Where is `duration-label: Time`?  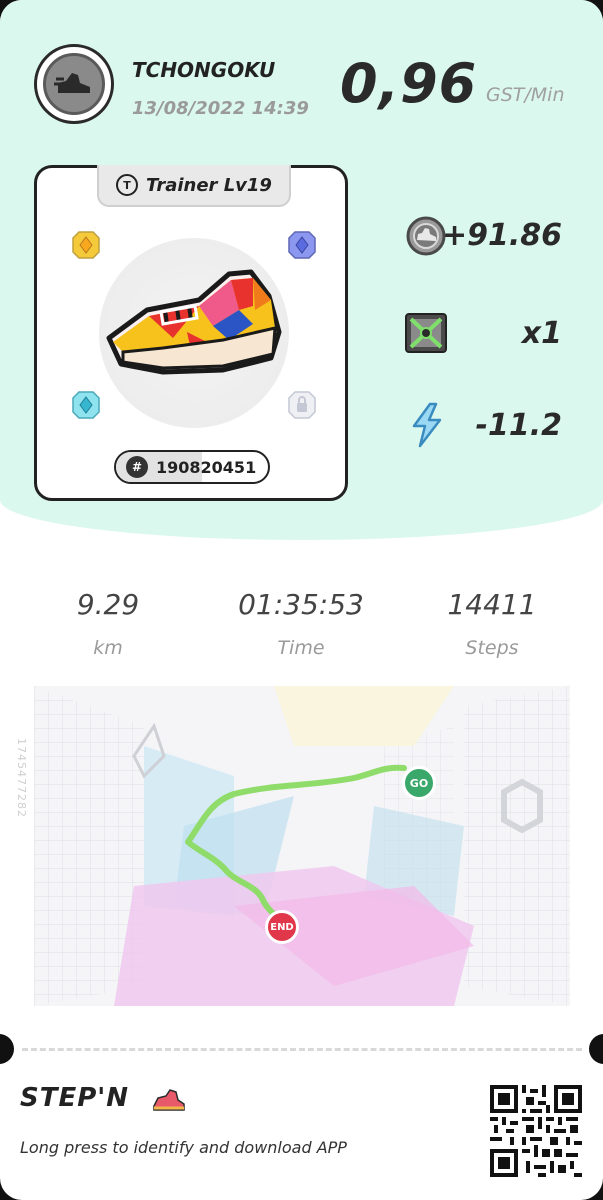
duration-label: Time is located at coordinates (301, 648).